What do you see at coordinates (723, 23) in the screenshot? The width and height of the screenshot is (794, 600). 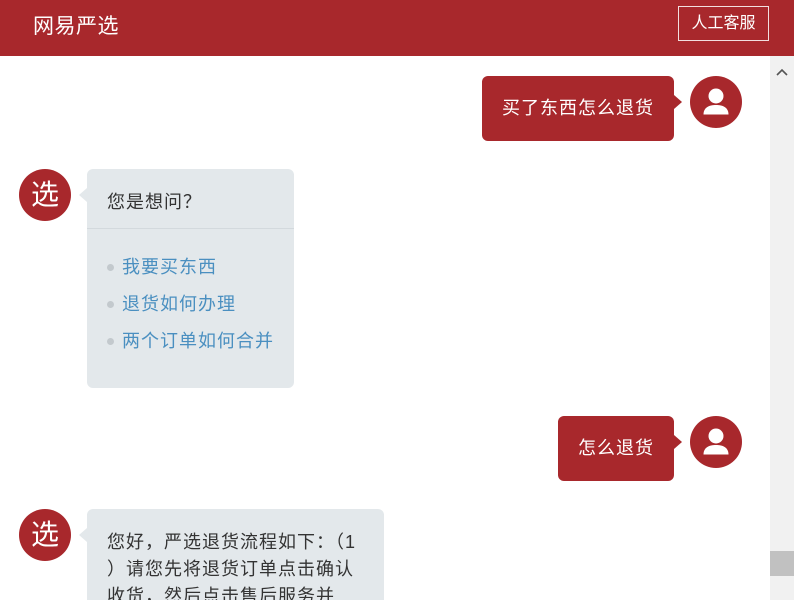 I see `human-service-button: 人工客服` at bounding box center [723, 23].